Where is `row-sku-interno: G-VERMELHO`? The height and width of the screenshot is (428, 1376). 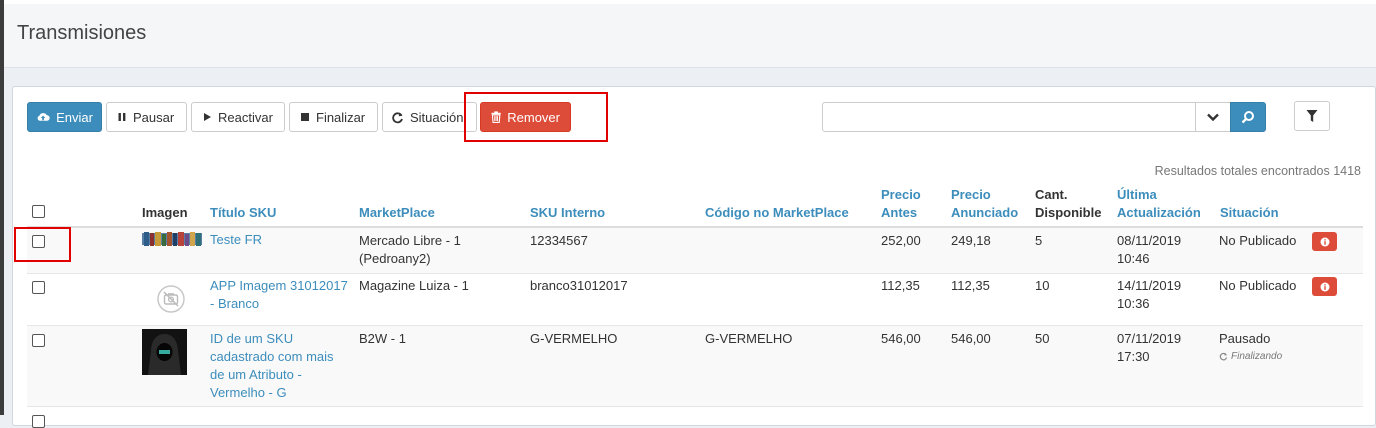
row-sku-interno: G-VERMELHO is located at coordinates (574, 338).